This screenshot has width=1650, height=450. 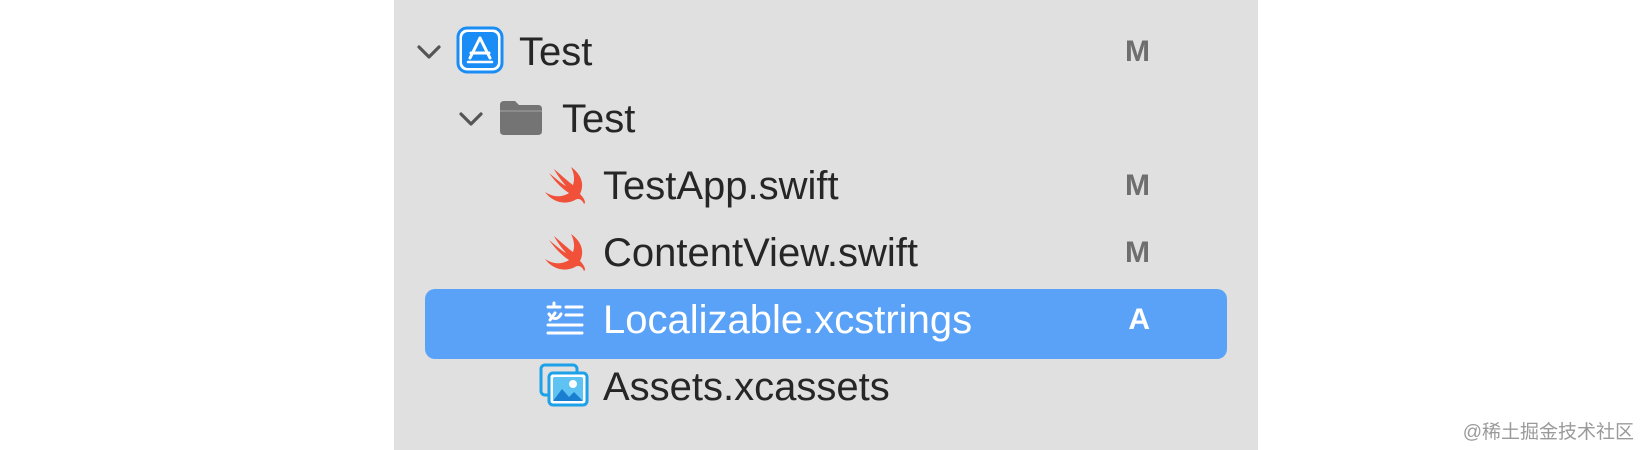 What do you see at coordinates (721, 186) in the screenshot?
I see `tree-item-label: TestApp.swift` at bounding box center [721, 186].